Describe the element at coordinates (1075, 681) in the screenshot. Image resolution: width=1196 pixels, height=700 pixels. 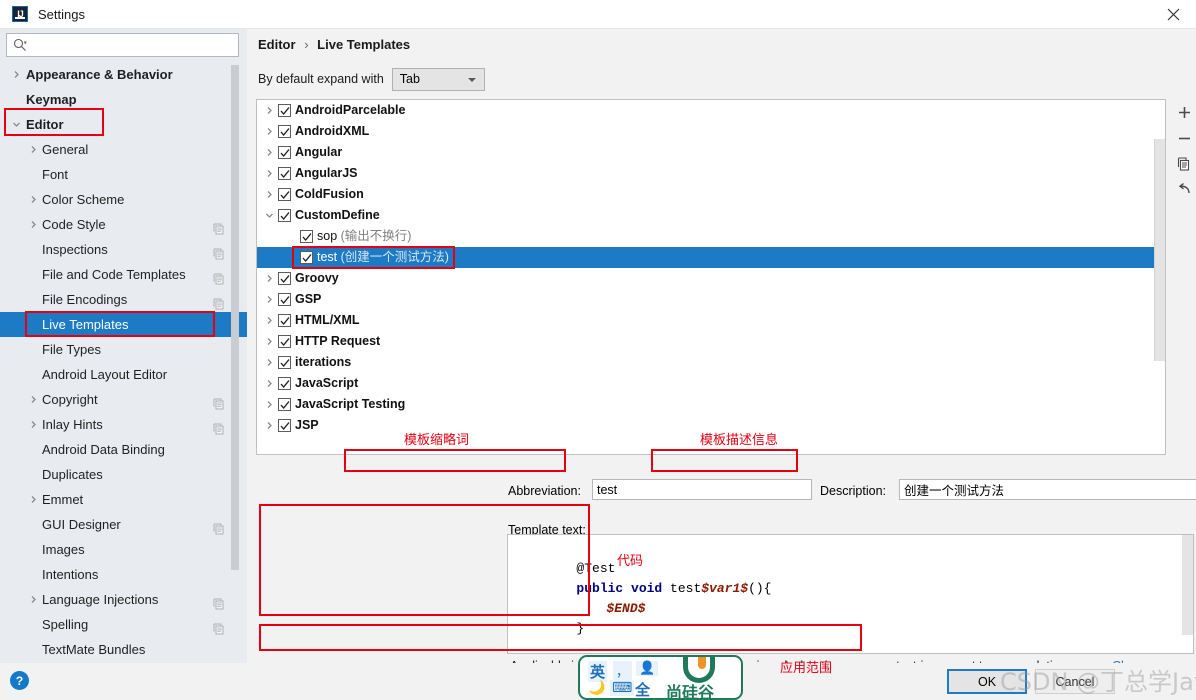
I see `cancel-button: Cancel` at that location.